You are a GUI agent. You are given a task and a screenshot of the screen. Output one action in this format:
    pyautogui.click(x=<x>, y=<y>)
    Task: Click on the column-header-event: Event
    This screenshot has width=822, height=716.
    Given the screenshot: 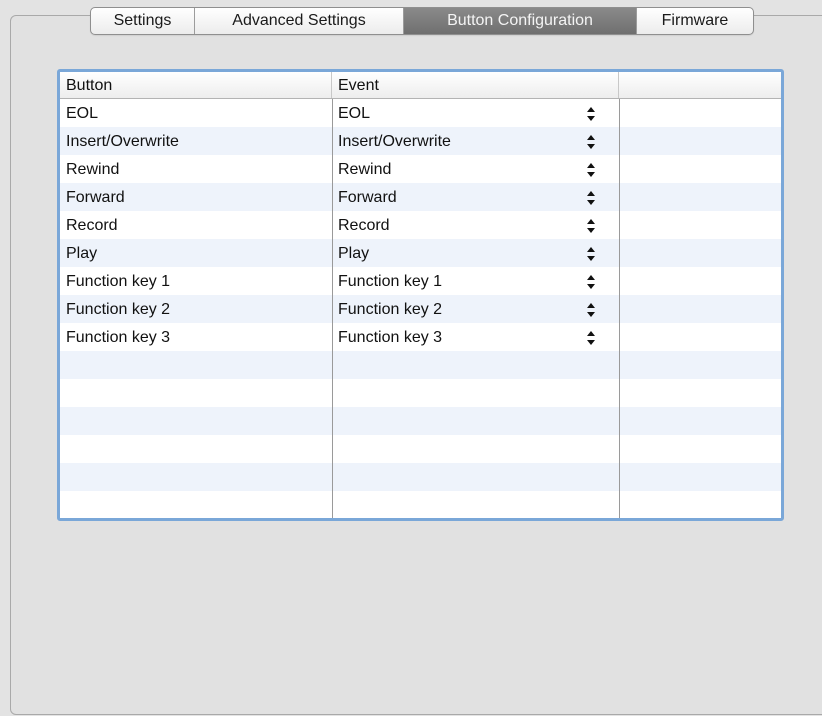 What is the action you would take?
    pyautogui.click(x=475, y=85)
    